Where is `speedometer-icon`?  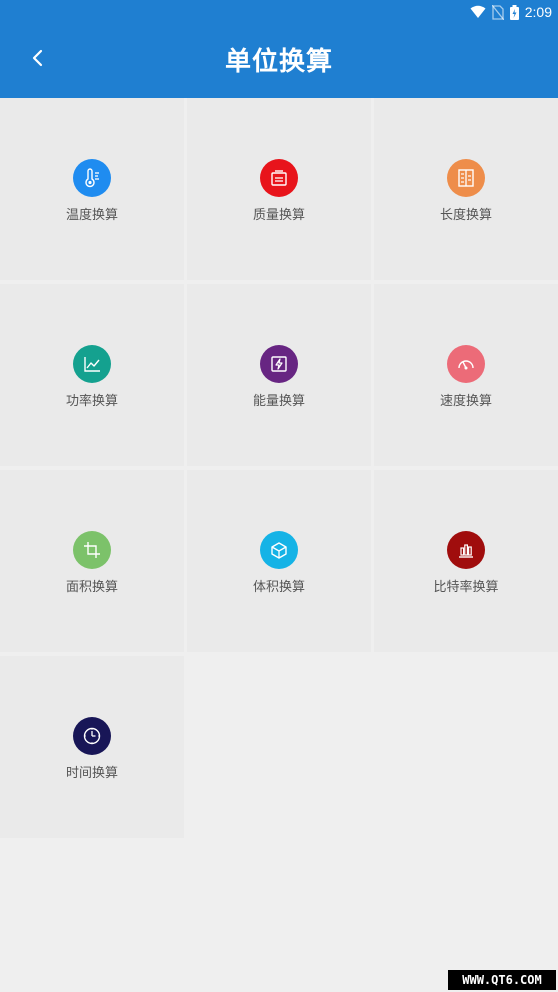
speedometer-icon is located at coordinates (466, 364).